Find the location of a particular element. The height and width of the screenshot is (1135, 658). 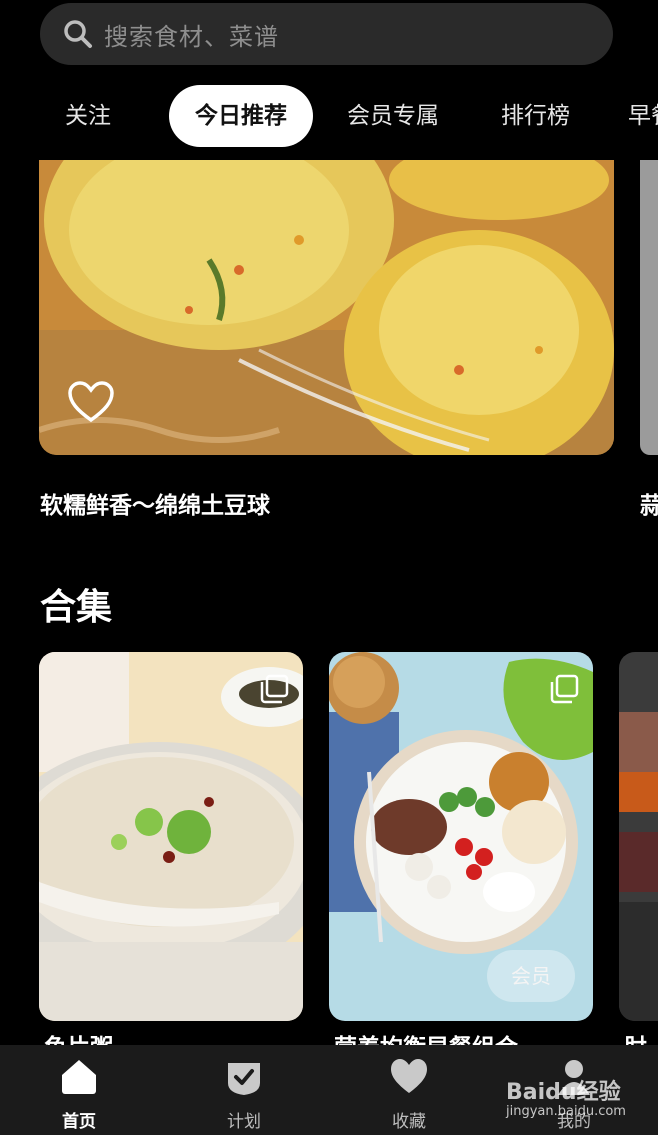

hero-recipe-title: 软糯鲜香～绵绵土豆球 is located at coordinates (155, 503).